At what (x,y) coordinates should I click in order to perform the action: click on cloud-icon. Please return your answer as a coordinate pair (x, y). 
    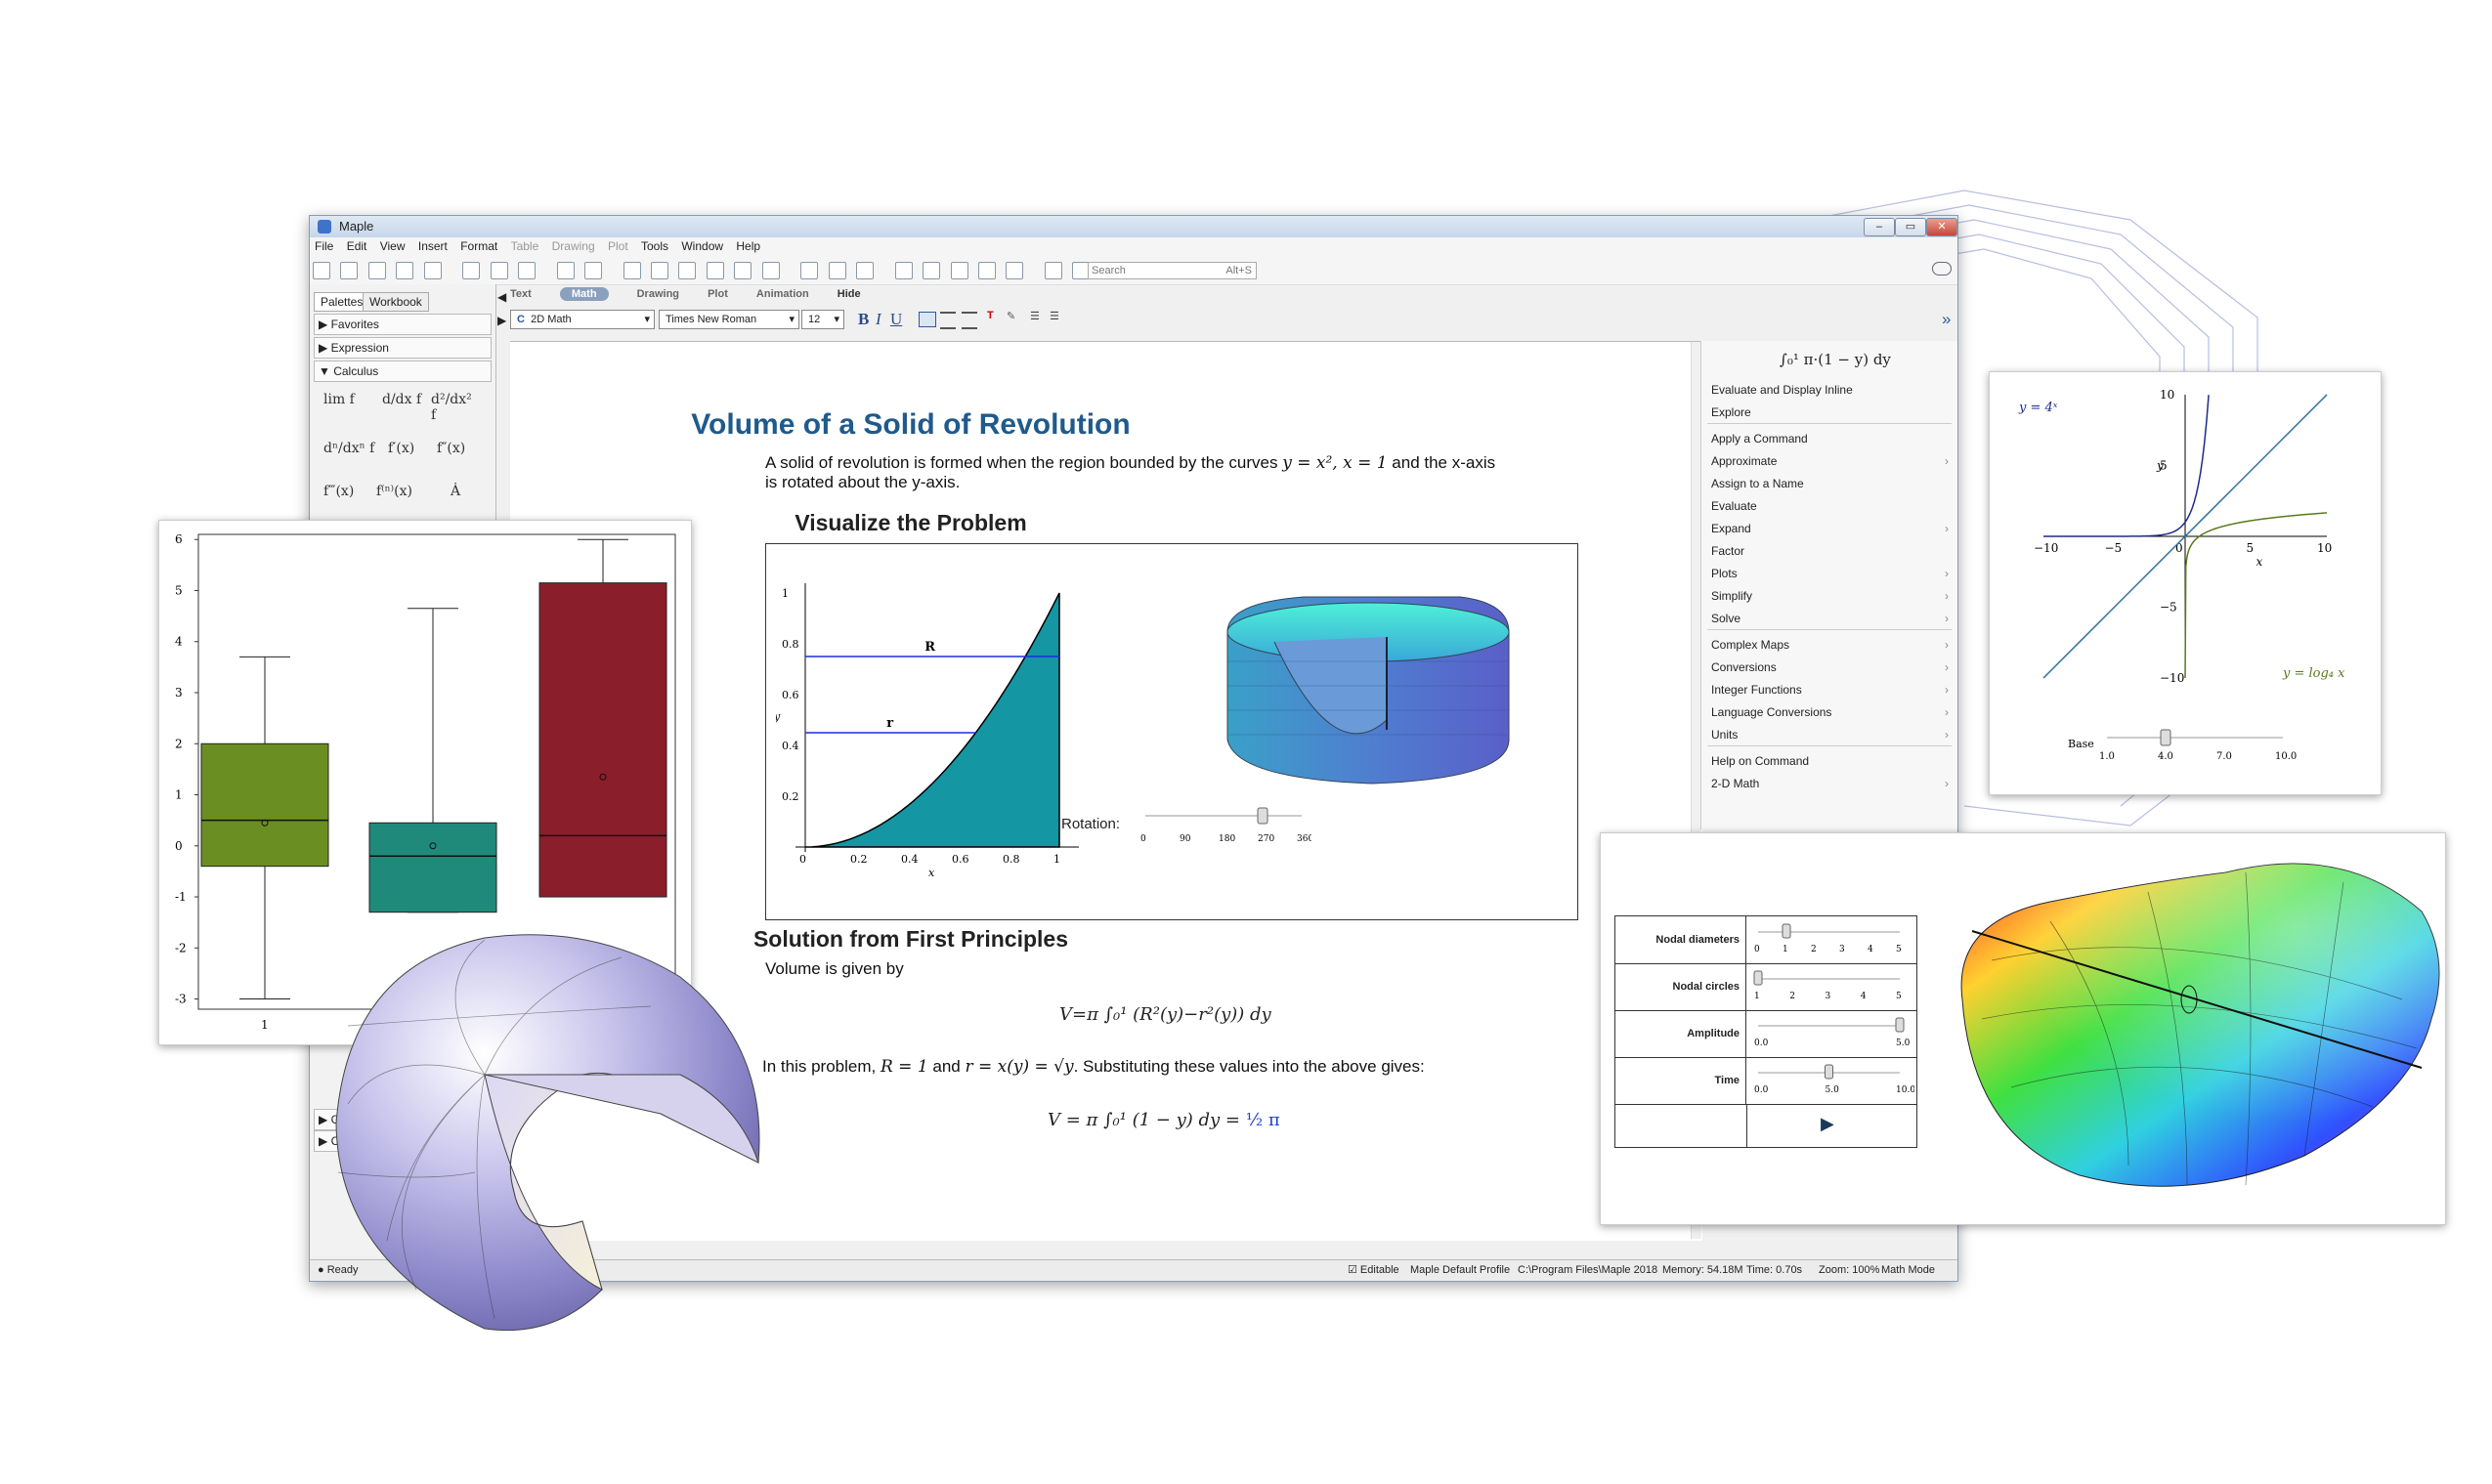
    Looking at the image, I should click on (1942, 269).